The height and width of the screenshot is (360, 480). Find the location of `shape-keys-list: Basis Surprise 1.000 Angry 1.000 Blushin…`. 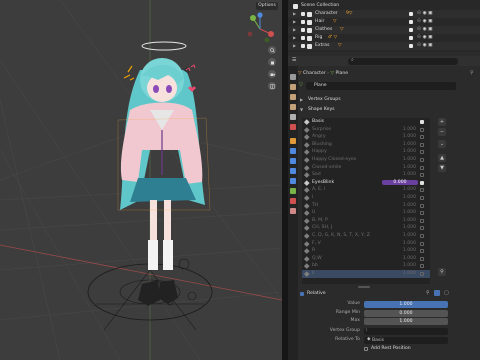

shape-keys-list: Basis Surprise 1.000 Angry 1.000 Blushin… is located at coordinates (366, 201).